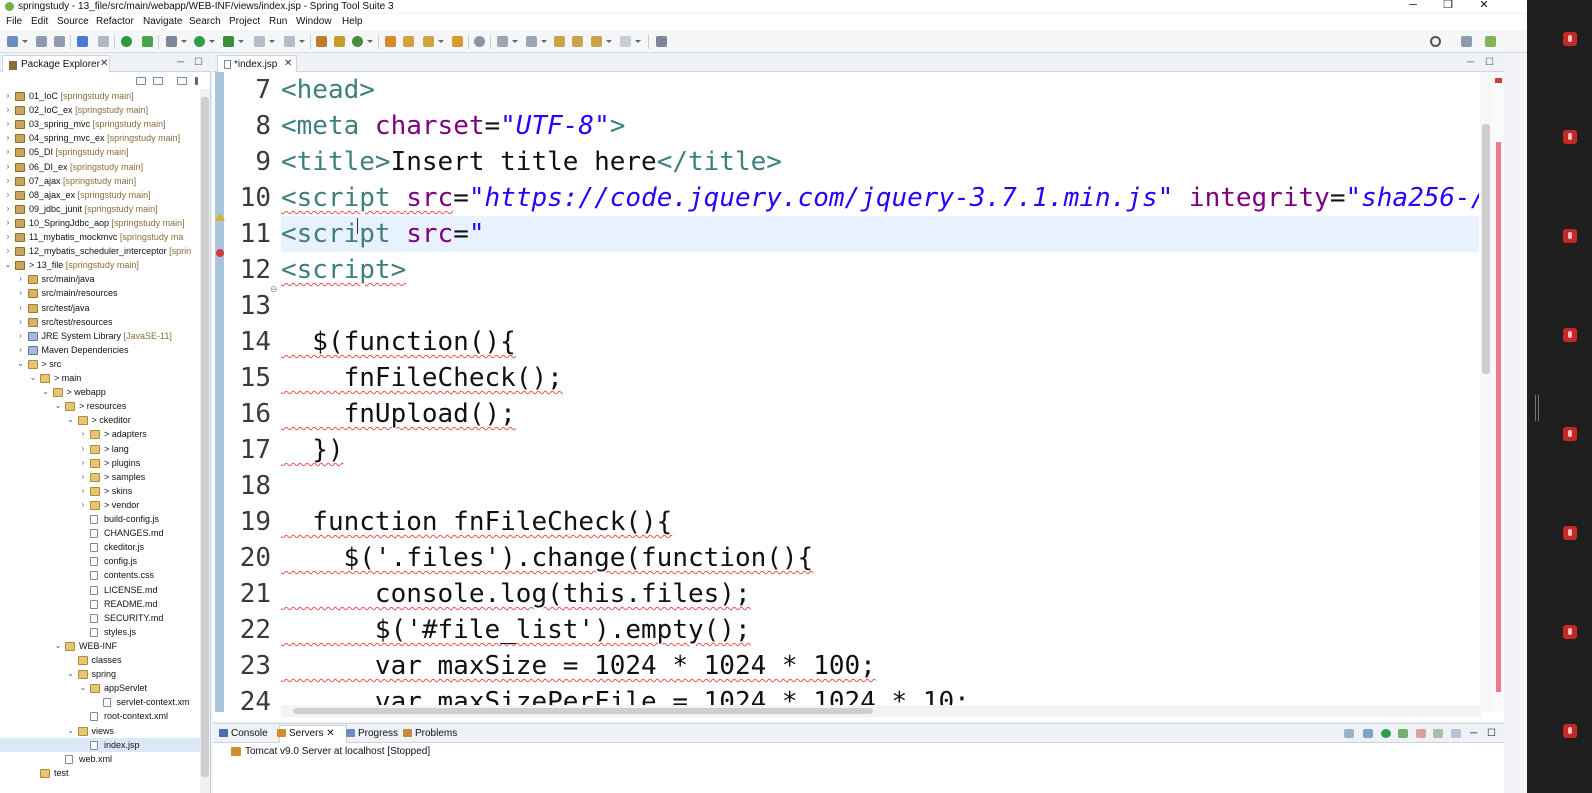 Image resolution: width=1592 pixels, height=793 pixels. Describe the element at coordinates (1386, 733) in the screenshot. I see `start-server-icon` at that location.